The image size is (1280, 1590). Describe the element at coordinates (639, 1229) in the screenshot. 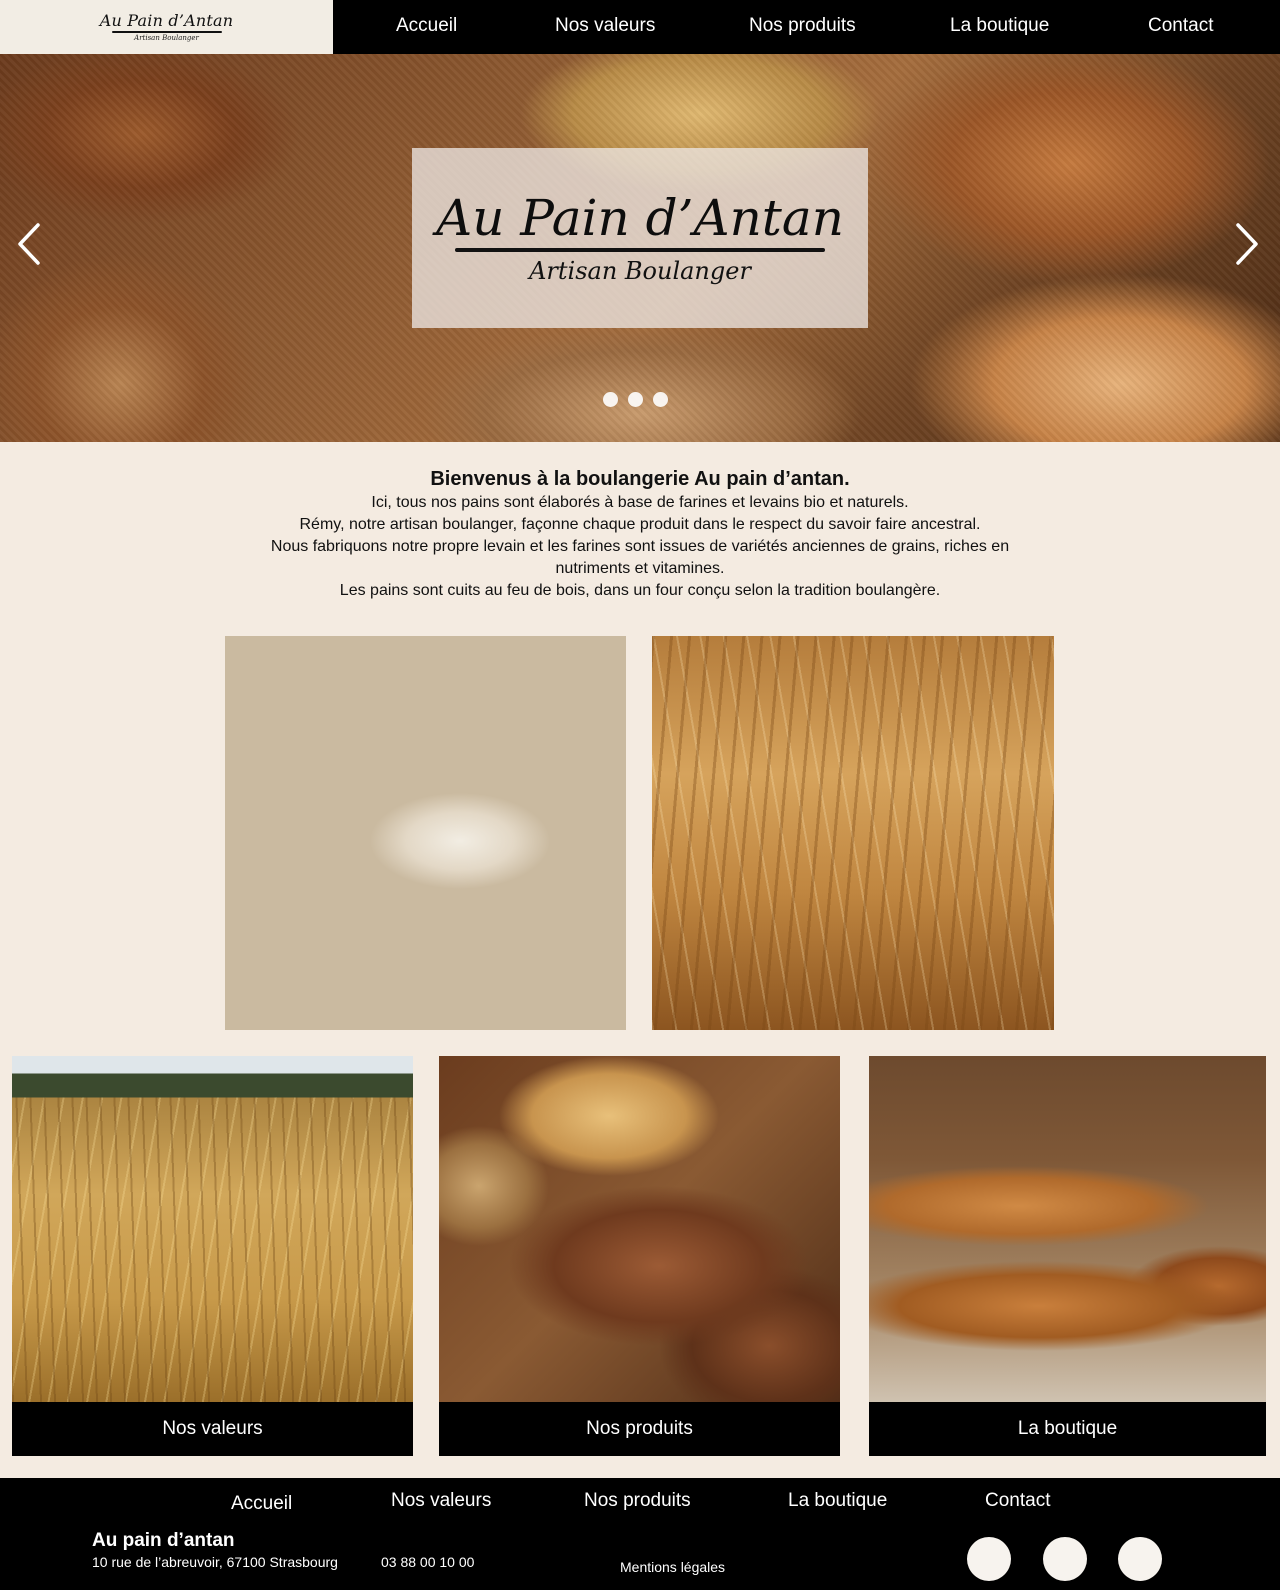

I see `loaves-photo` at that location.